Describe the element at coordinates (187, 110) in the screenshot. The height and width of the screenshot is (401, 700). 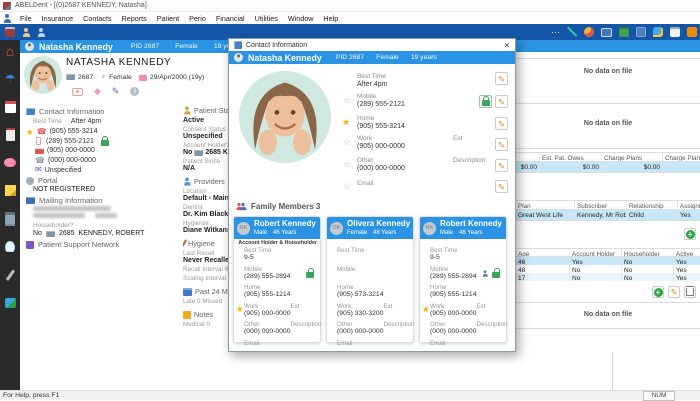
I see `status-person-icon` at that location.